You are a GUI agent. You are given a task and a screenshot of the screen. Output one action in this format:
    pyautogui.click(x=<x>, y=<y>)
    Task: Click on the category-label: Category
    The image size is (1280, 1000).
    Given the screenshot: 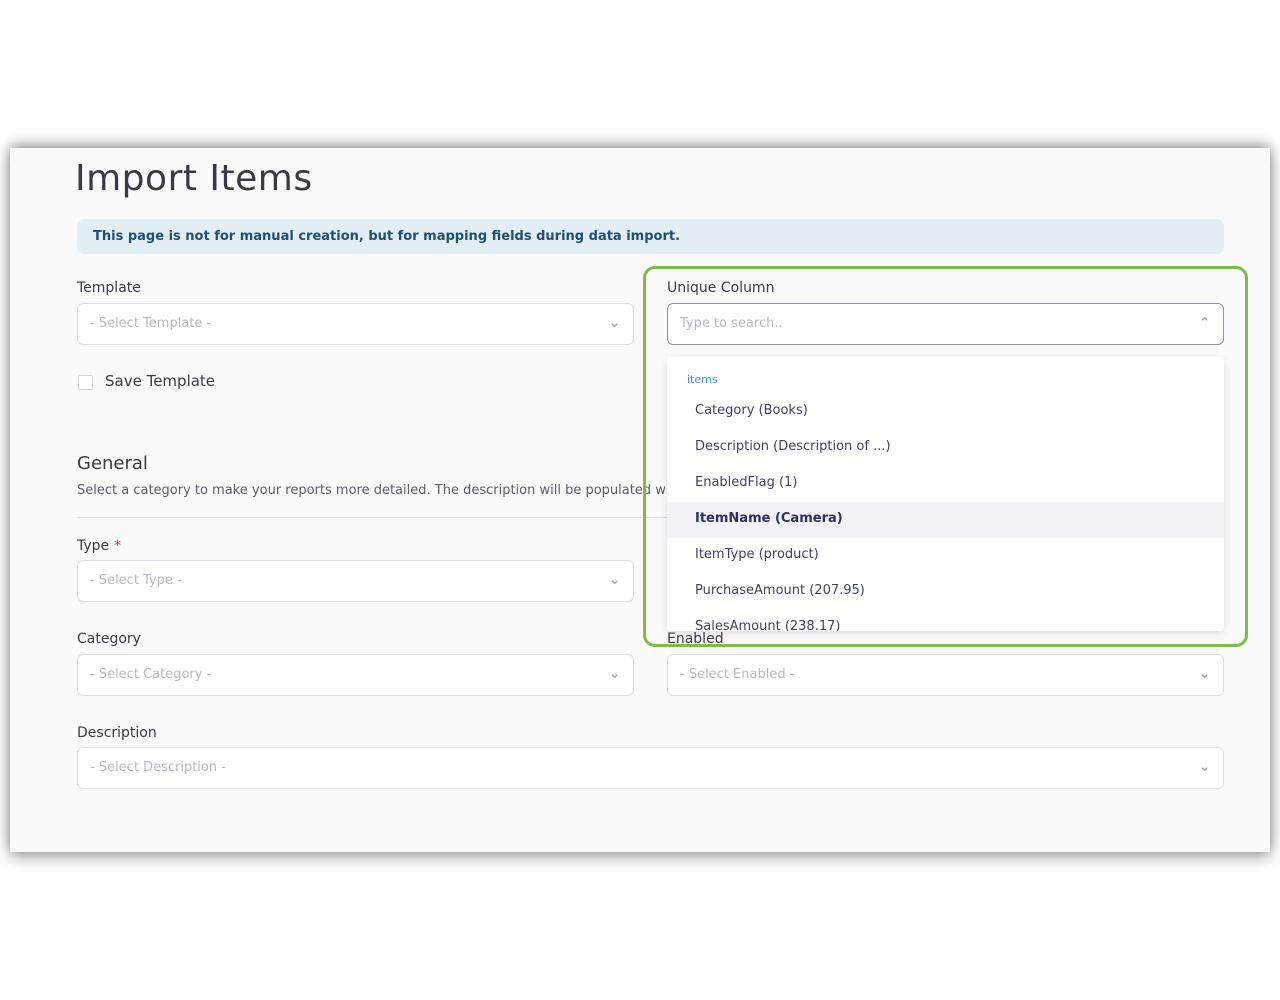 What is the action you would take?
    pyautogui.click(x=109, y=639)
    